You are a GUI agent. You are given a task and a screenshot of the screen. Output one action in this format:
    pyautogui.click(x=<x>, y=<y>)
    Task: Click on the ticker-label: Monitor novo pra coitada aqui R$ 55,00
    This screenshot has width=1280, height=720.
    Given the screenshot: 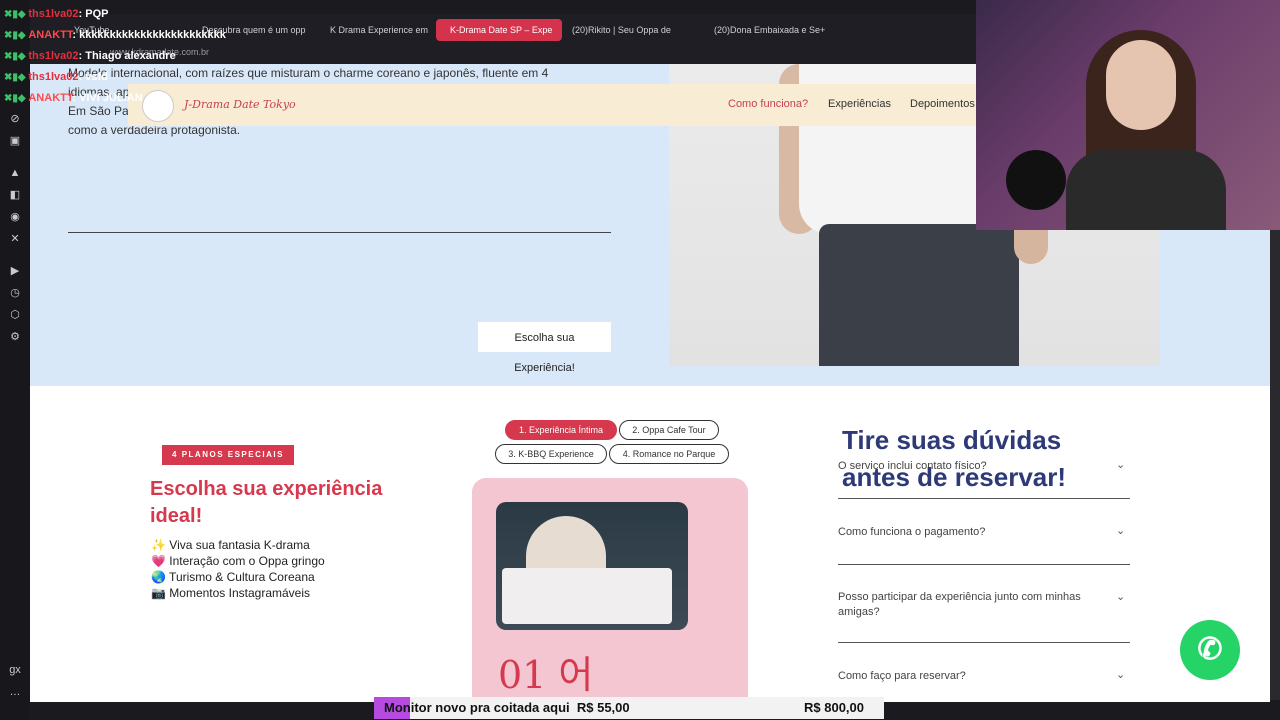 What is the action you would take?
    pyautogui.click(x=507, y=707)
    